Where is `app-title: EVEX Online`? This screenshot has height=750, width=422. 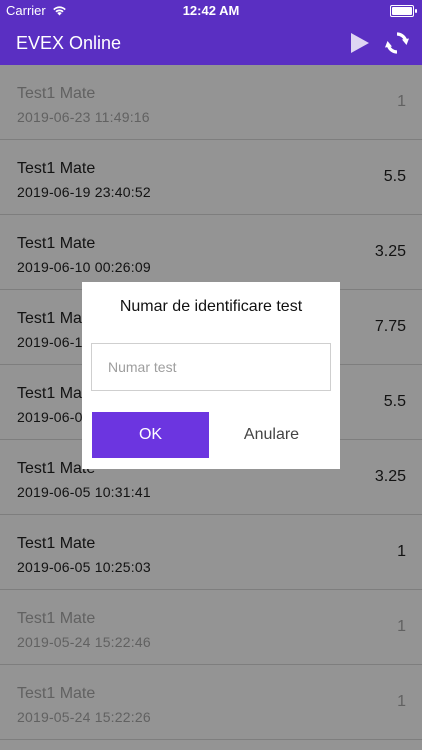 app-title: EVEX Online is located at coordinates (69, 43).